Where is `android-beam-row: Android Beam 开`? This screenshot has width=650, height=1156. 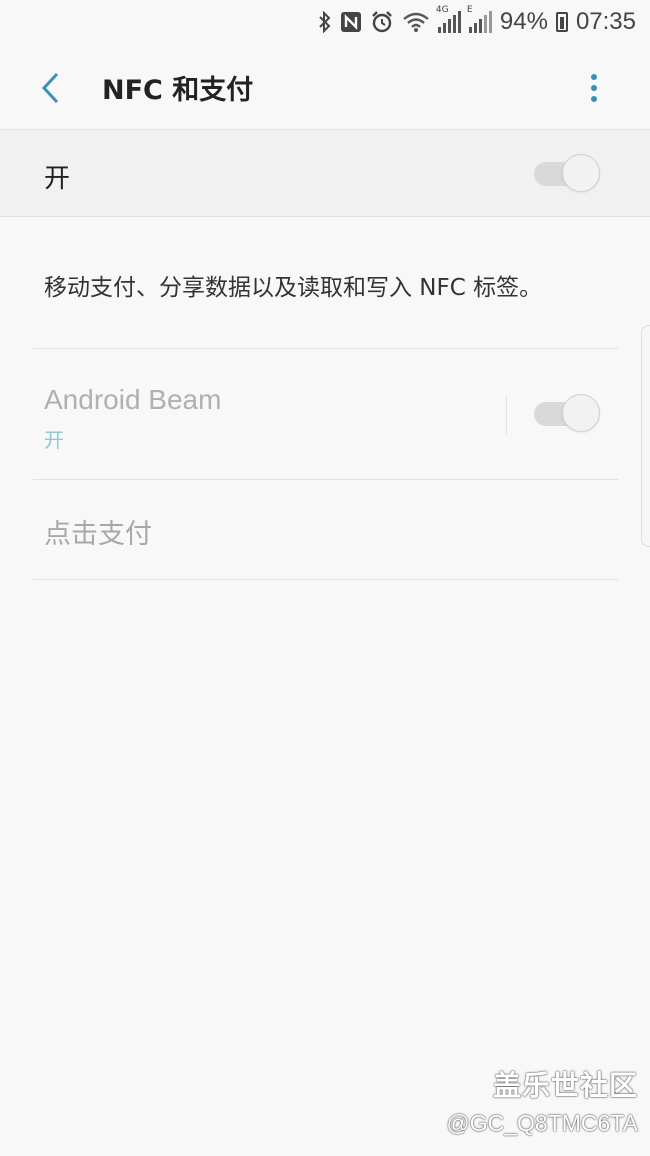
android-beam-row: Android Beam 开 is located at coordinates (325, 415).